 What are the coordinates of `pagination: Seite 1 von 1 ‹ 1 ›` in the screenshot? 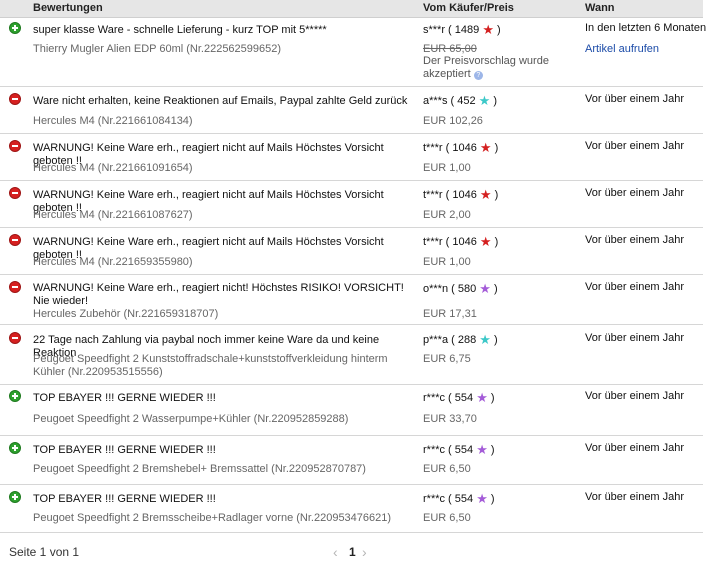 It's located at (351, 552).